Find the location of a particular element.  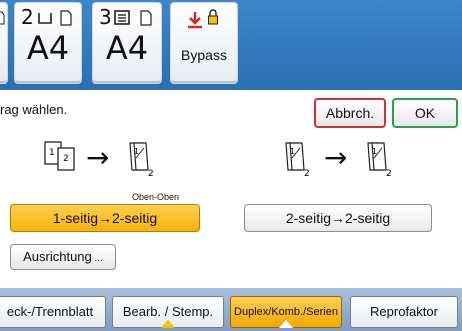

orientation-label: Ausrichtung is located at coordinates (57, 256).